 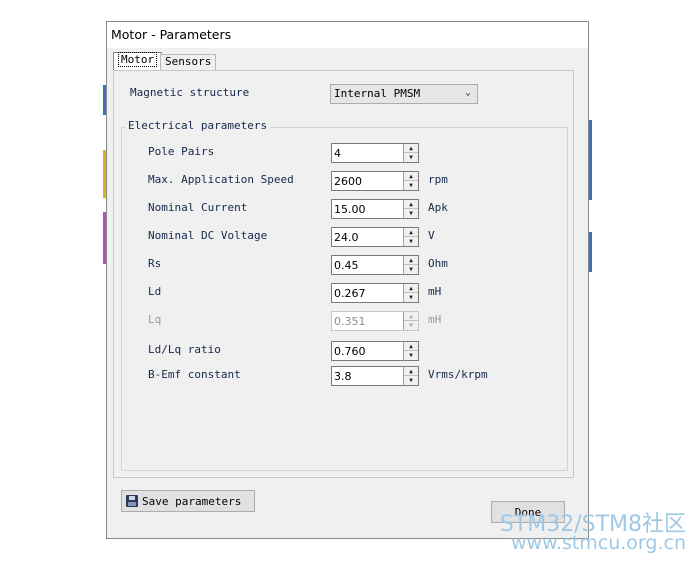 I want to click on ld-label: Ld, so click(x=155, y=291).